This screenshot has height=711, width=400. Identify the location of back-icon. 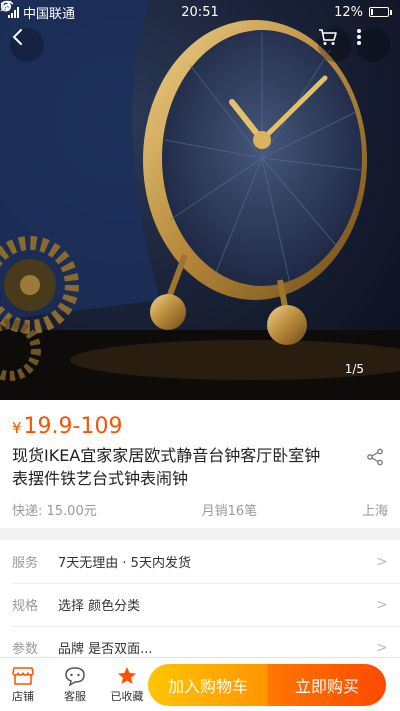
(17, 37).